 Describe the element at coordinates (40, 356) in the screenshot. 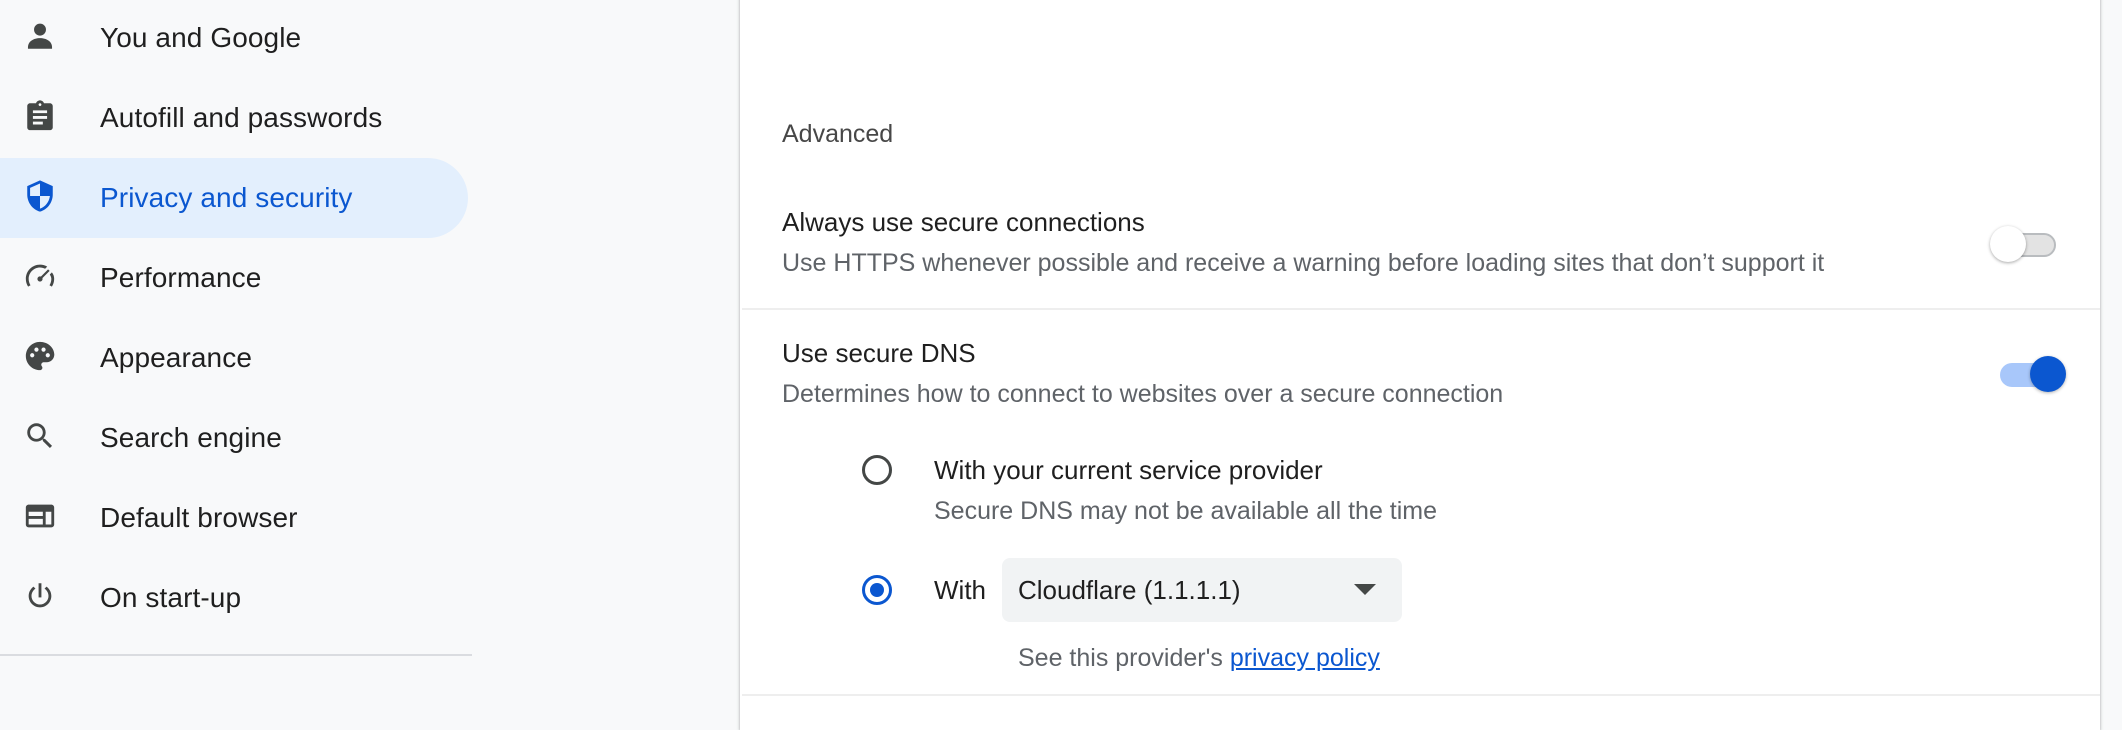

I see `palette-icon` at that location.